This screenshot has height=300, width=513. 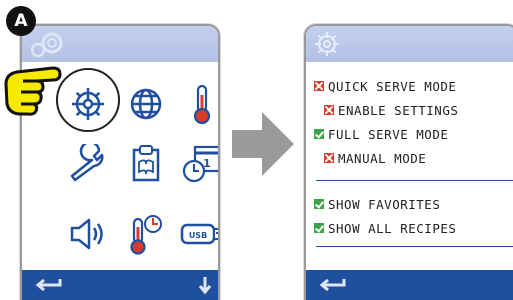 I want to click on globe-icon, so click(x=146, y=104).